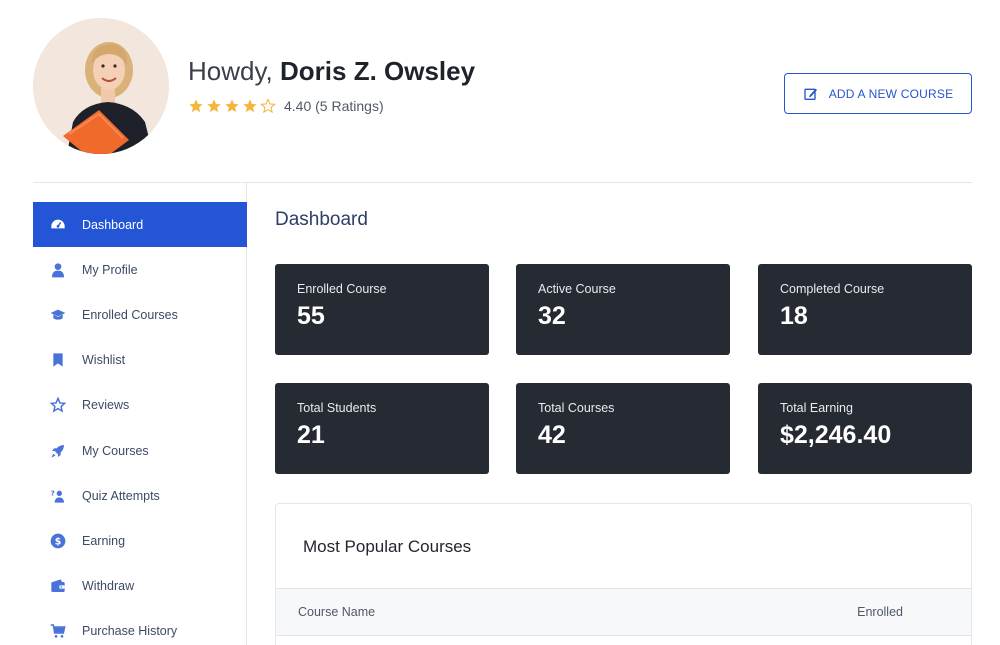 The width and height of the screenshot is (1000, 645). I want to click on table-header: Course Name Enrolled, so click(623, 612).